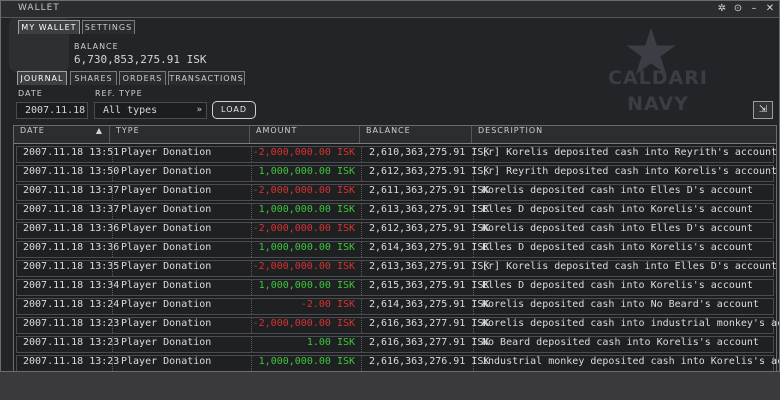 The height and width of the screenshot is (400, 780). What do you see at coordinates (108, 27) in the screenshot?
I see `tab-settings: SETTINGS` at bounding box center [108, 27].